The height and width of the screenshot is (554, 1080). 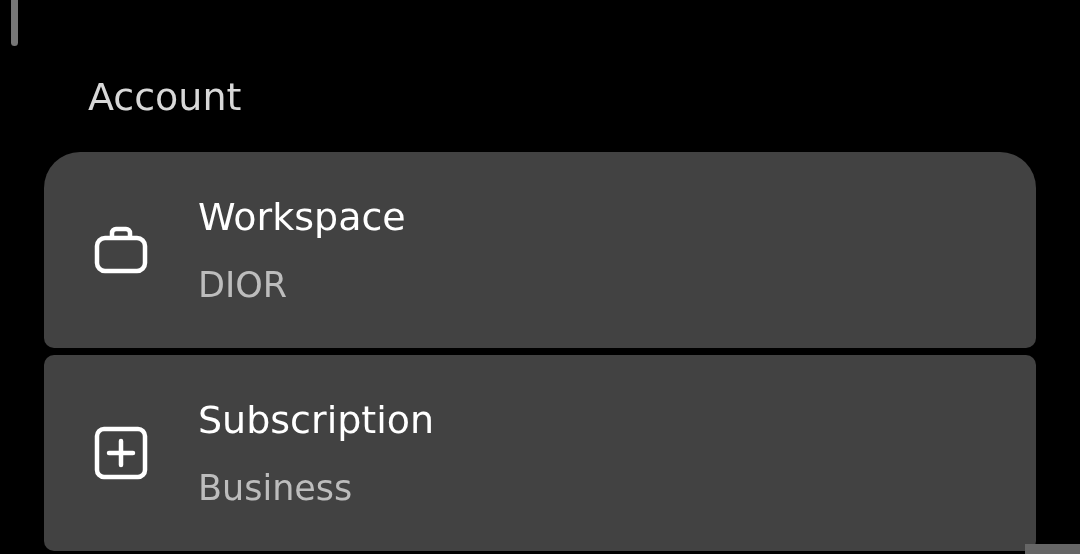 I want to click on section-title: Account, so click(x=165, y=97).